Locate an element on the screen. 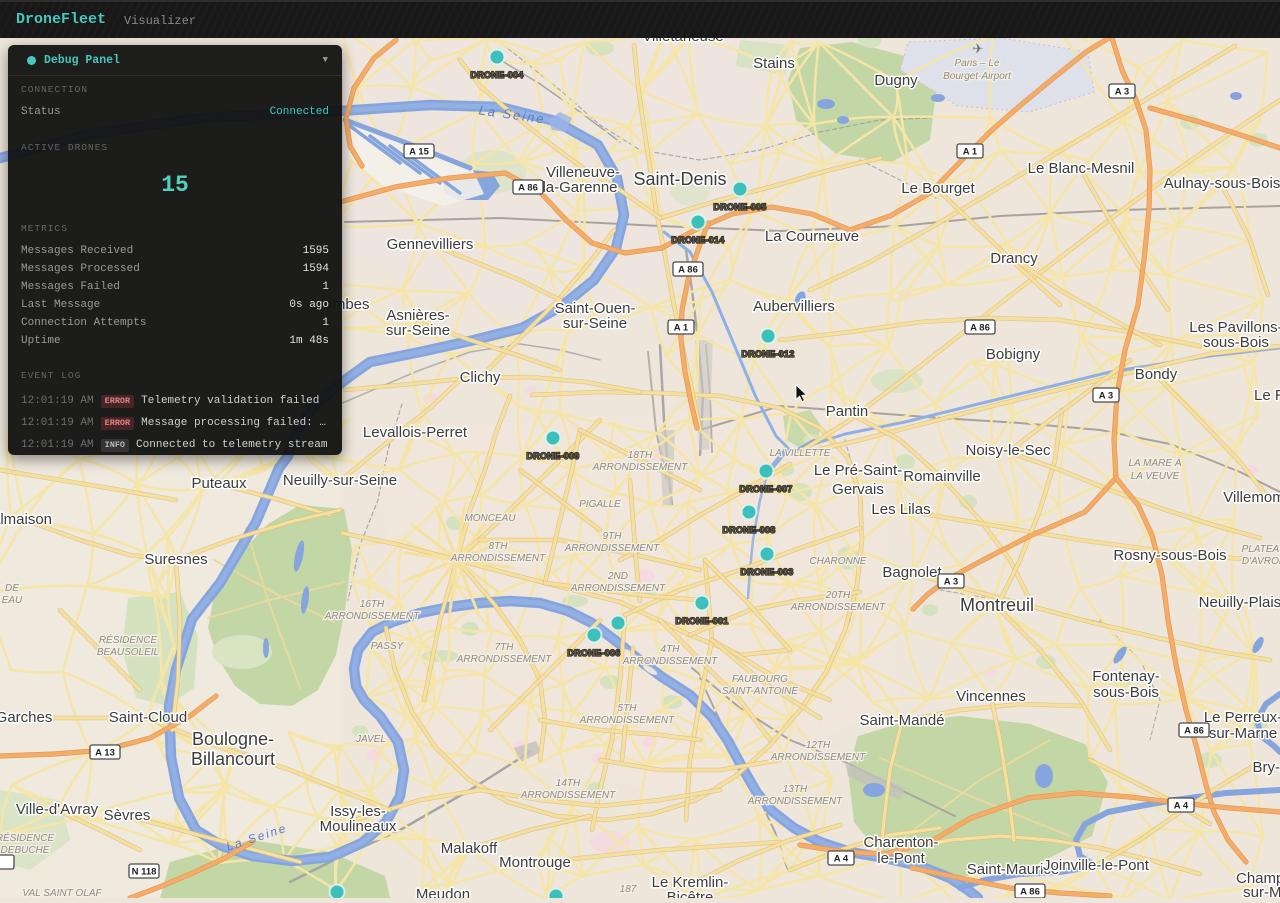  svg-text: DRONE-004 is located at coordinates (496, 75).